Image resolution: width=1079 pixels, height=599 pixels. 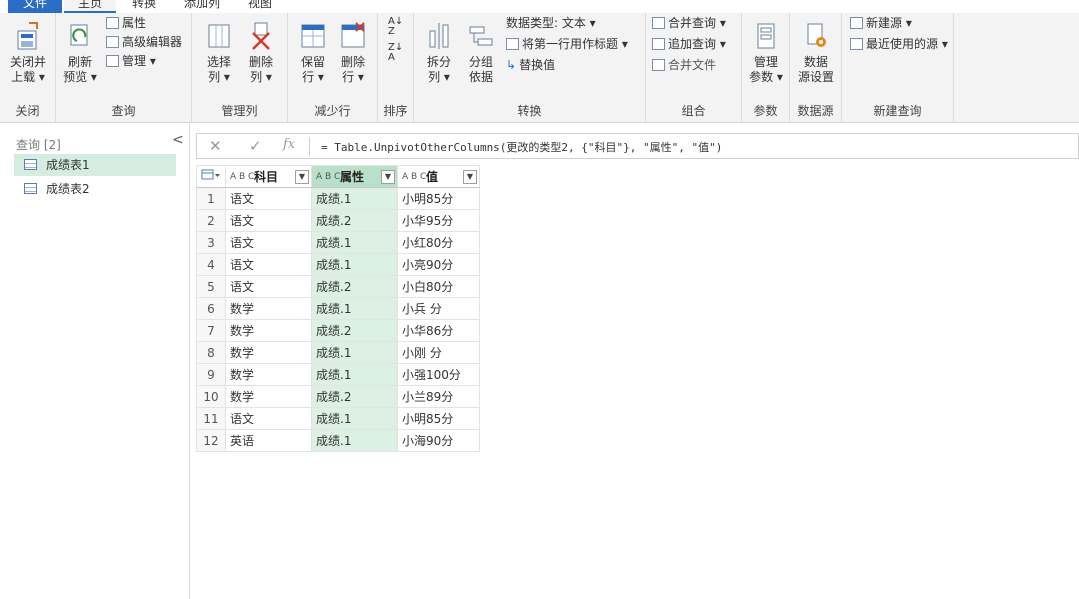 I want to click on row-number: 4, so click(x=211, y=264).